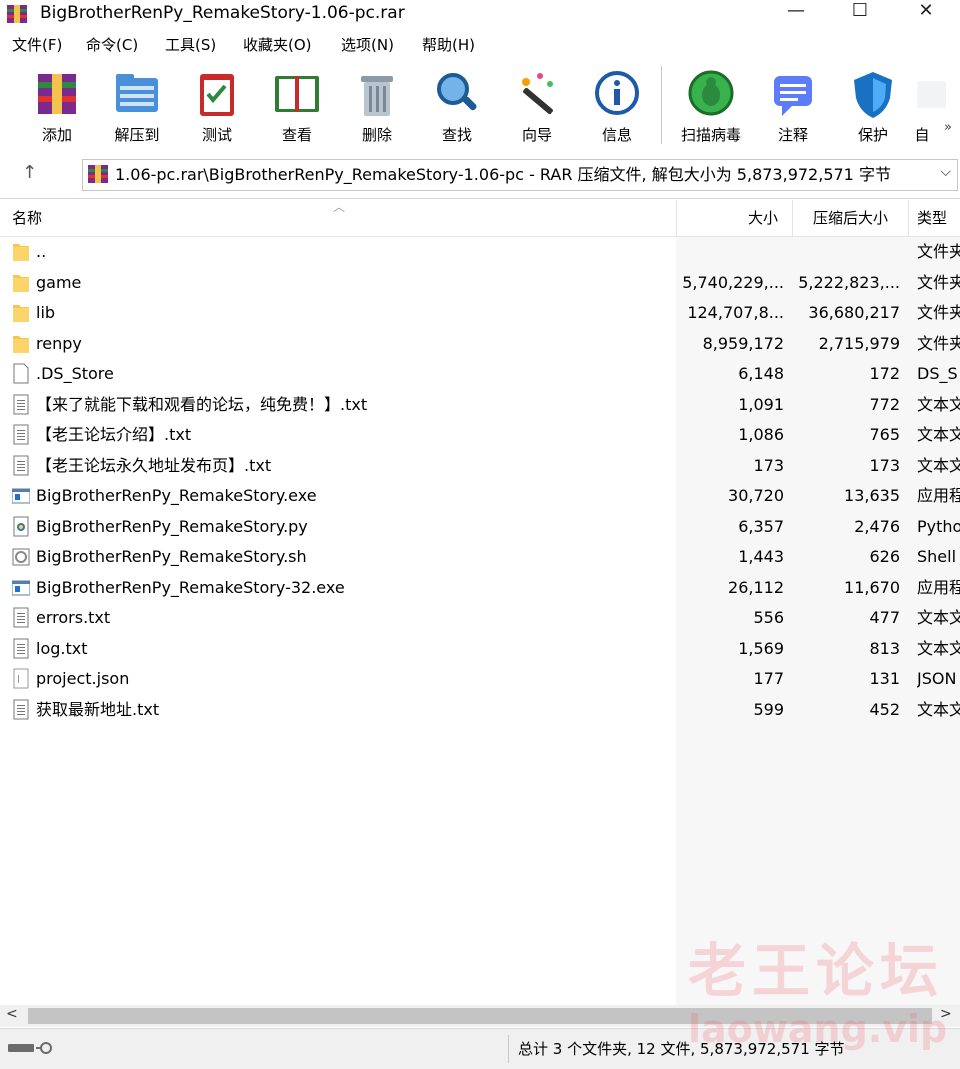 This screenshot has width=960, height=1069. Describe the element at coordinates (761, 404) in the screenshot. I see `file-size: 1,091` at that location.